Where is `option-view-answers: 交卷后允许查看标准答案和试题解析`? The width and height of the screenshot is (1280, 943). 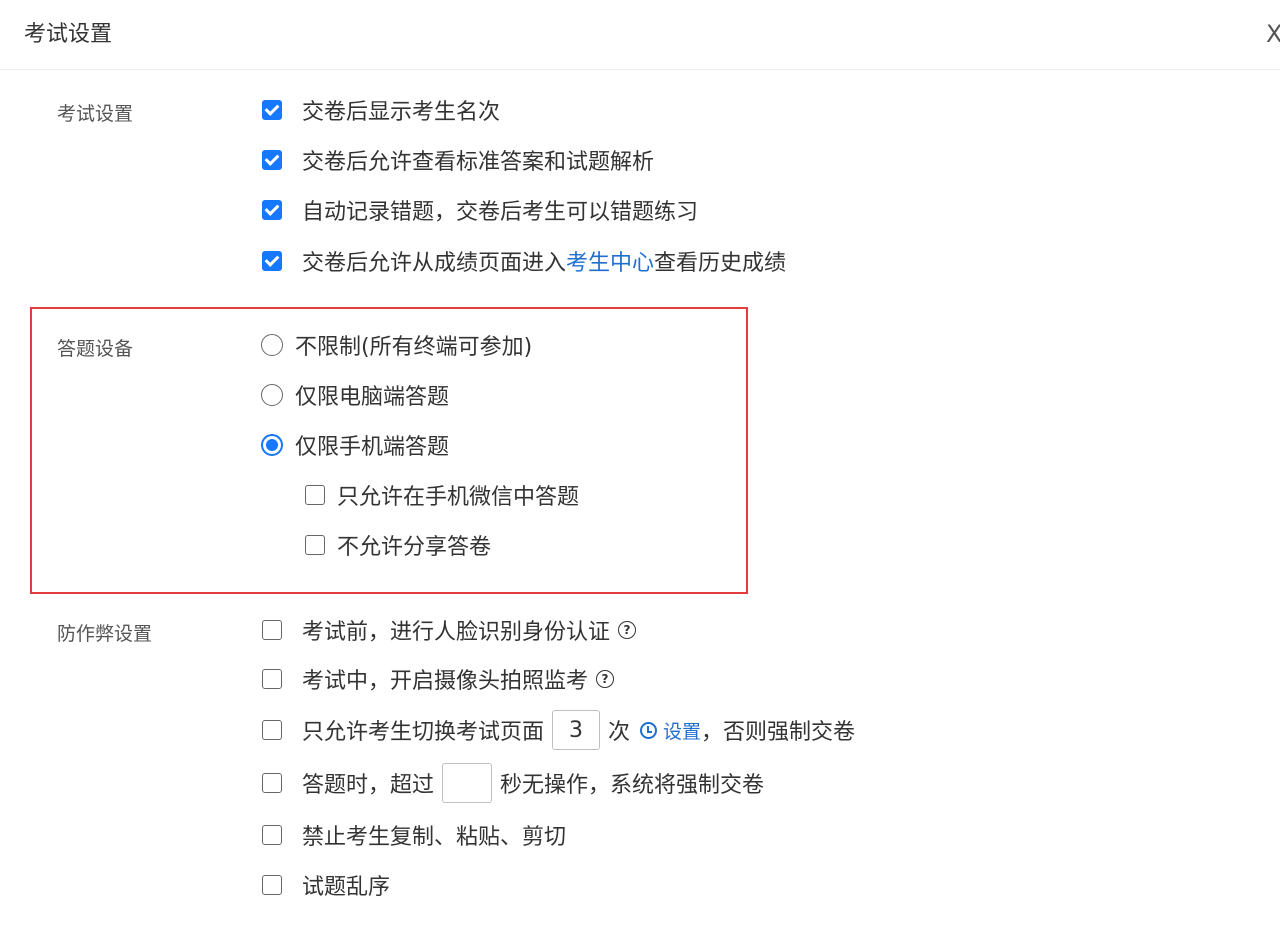
option-view-answers: 交卷后允许查看标准答案和试题解析 is located at coordinates (458, 160).